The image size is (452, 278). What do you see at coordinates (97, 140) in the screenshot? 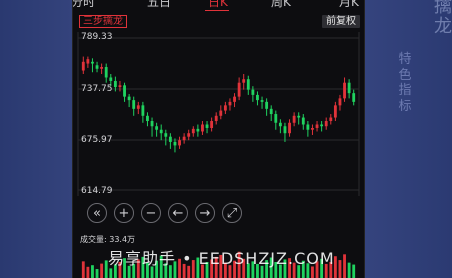
I see `price-label-lower: 675.97` at bounding box center [97, 140].